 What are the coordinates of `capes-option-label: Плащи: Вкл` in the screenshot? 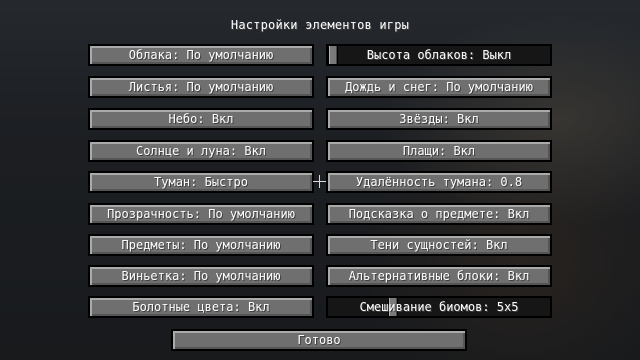 It's located at (439, 151).